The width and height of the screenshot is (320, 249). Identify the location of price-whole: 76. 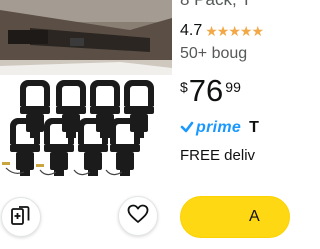
(206, 90).